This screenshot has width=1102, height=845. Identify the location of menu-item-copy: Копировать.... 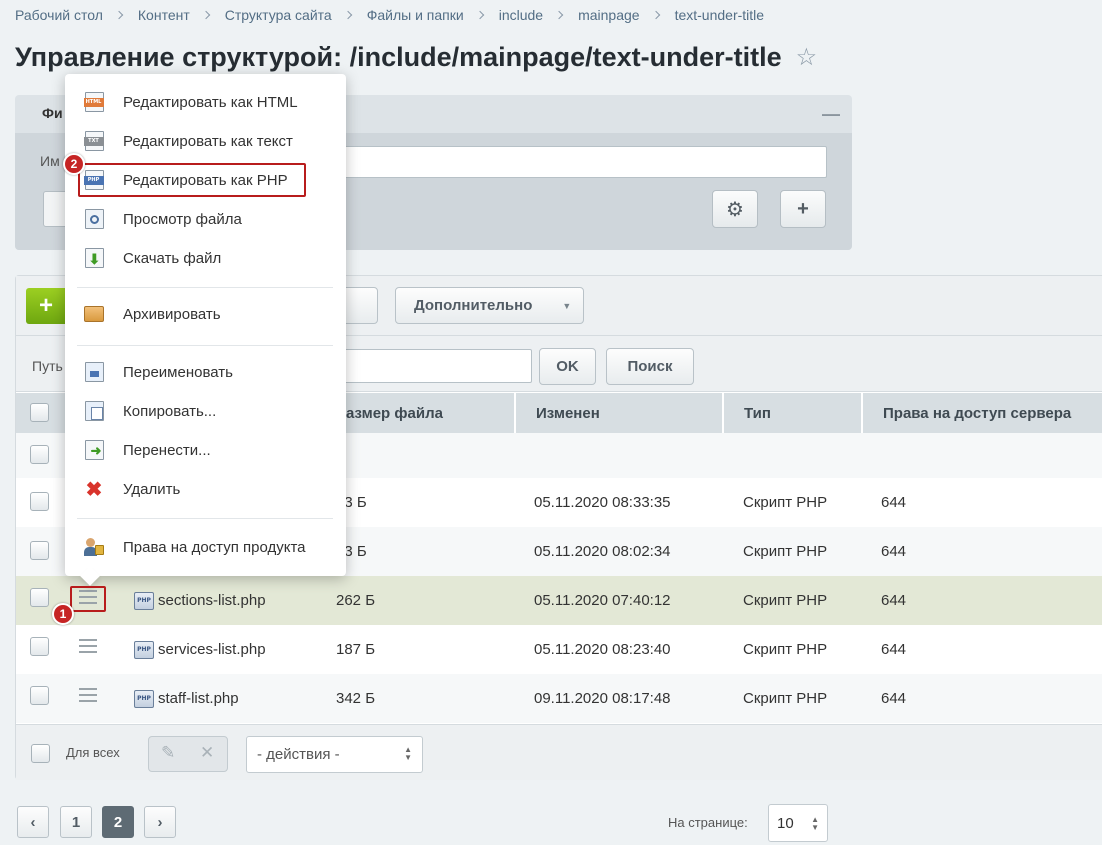
(205, 411).